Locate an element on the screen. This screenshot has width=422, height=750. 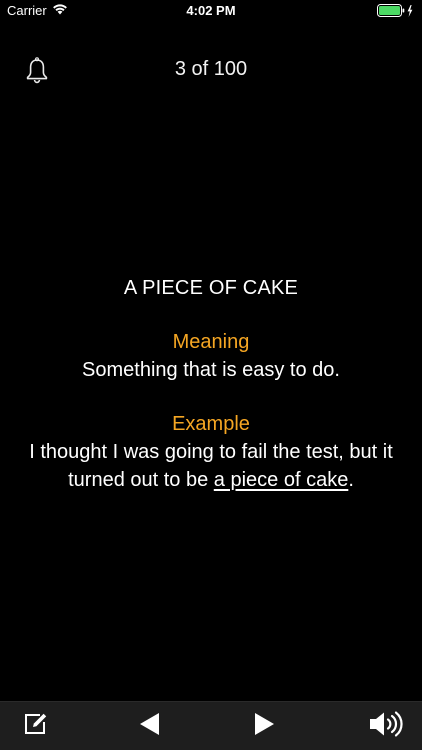
previous-icon is located at coordinates (150, 726).